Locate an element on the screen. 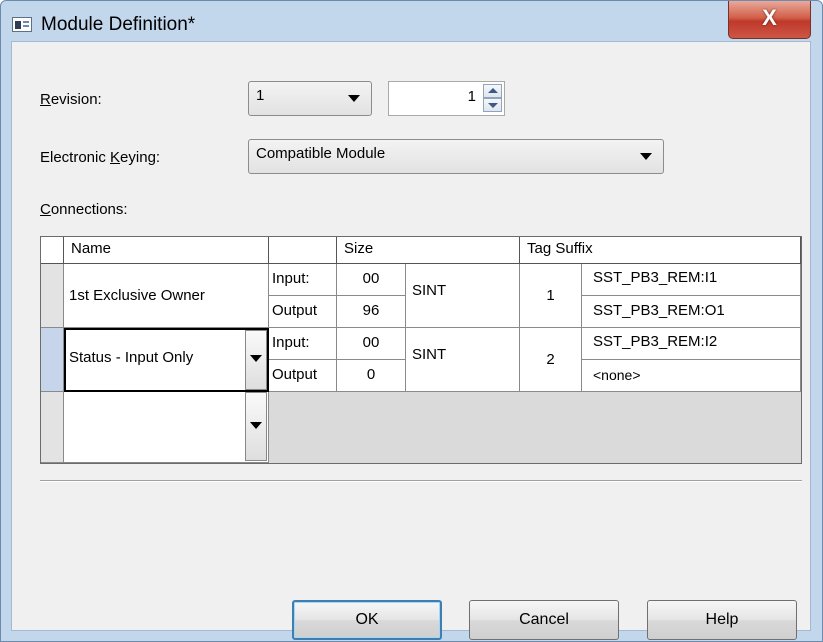  module-definition-icon is located at coordinates (22, 24).